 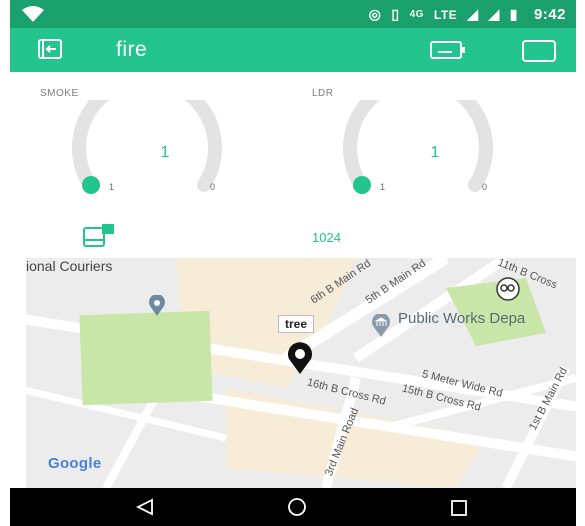 I want to click on government-building-icon, so click(x=381, y=326).